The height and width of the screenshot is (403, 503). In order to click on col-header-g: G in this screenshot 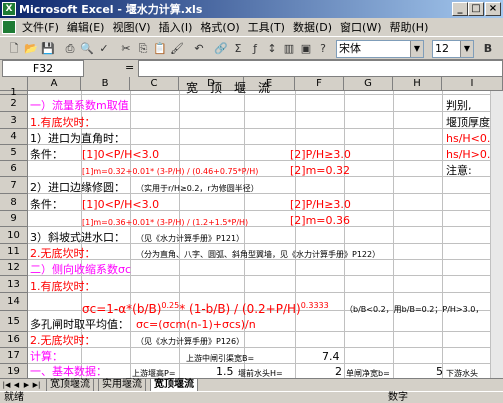, I will do `click(368, 84)`.